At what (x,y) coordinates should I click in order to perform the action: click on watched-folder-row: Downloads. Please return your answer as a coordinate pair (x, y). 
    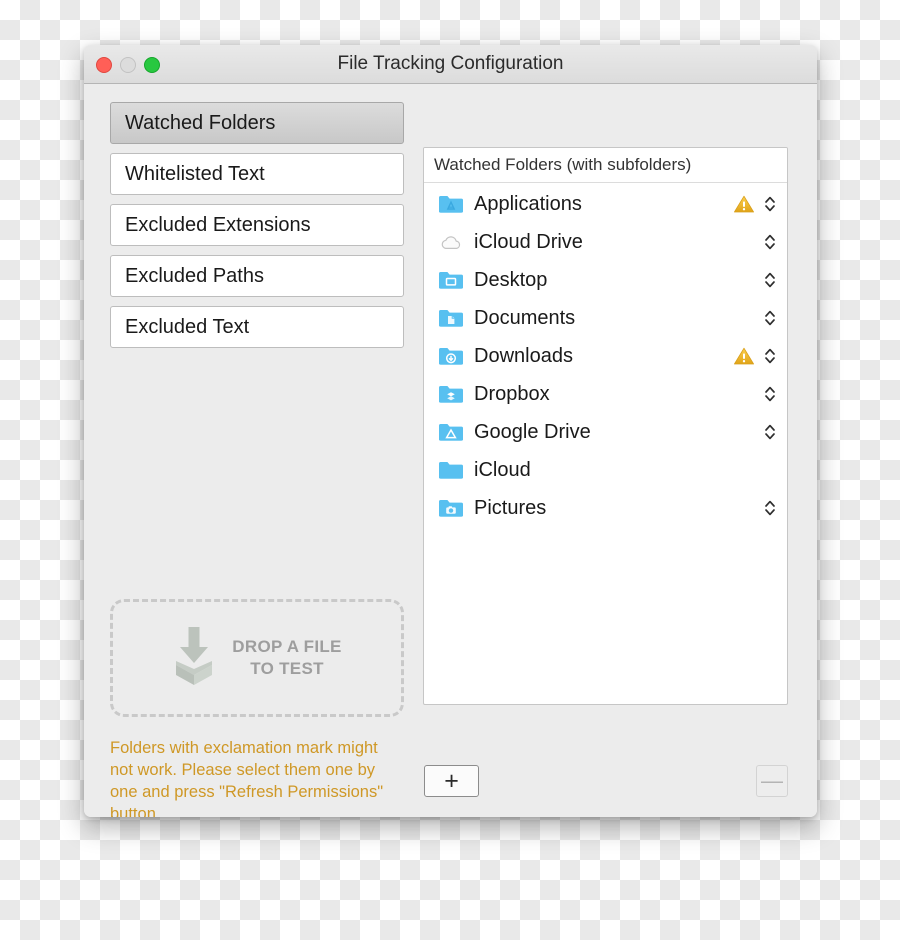
    Looking at the image, I should click on (605, 356).